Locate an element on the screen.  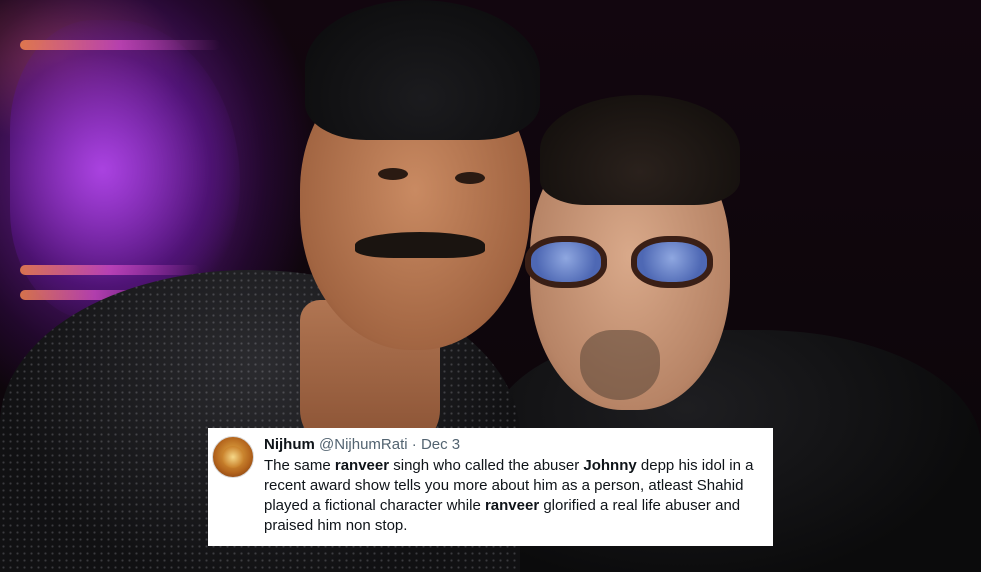
right-person-hair is located at coordinates (640, 150).